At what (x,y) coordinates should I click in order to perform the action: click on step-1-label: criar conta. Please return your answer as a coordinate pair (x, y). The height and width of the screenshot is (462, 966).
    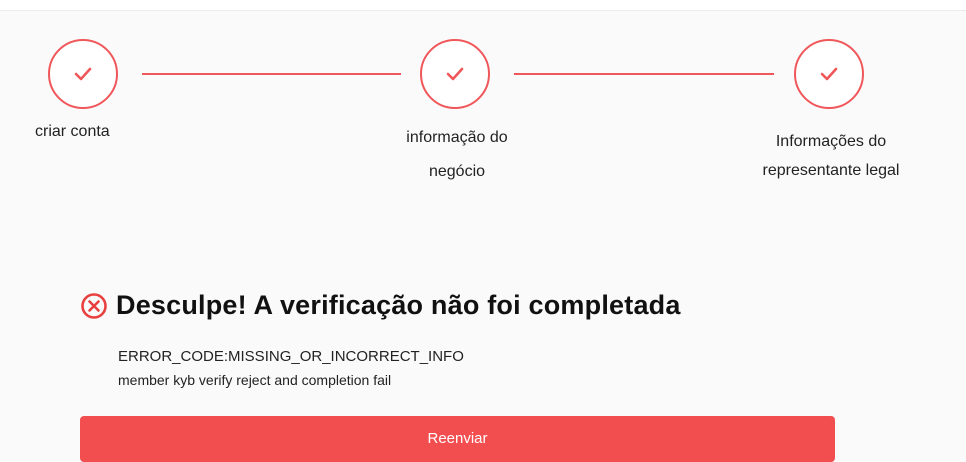
    Looking at the image, I should click on (72, 131).